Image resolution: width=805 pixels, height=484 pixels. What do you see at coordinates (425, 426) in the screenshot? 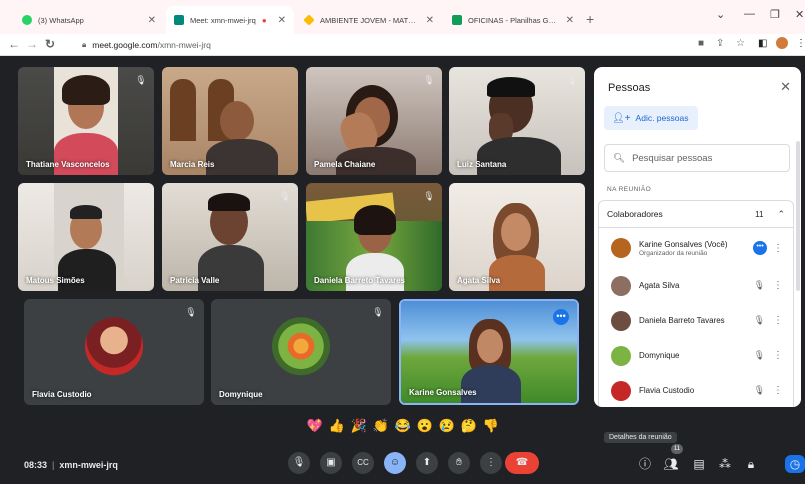
I see `reaction-surprised-icon: 😮` at bounding box center [425, 426].